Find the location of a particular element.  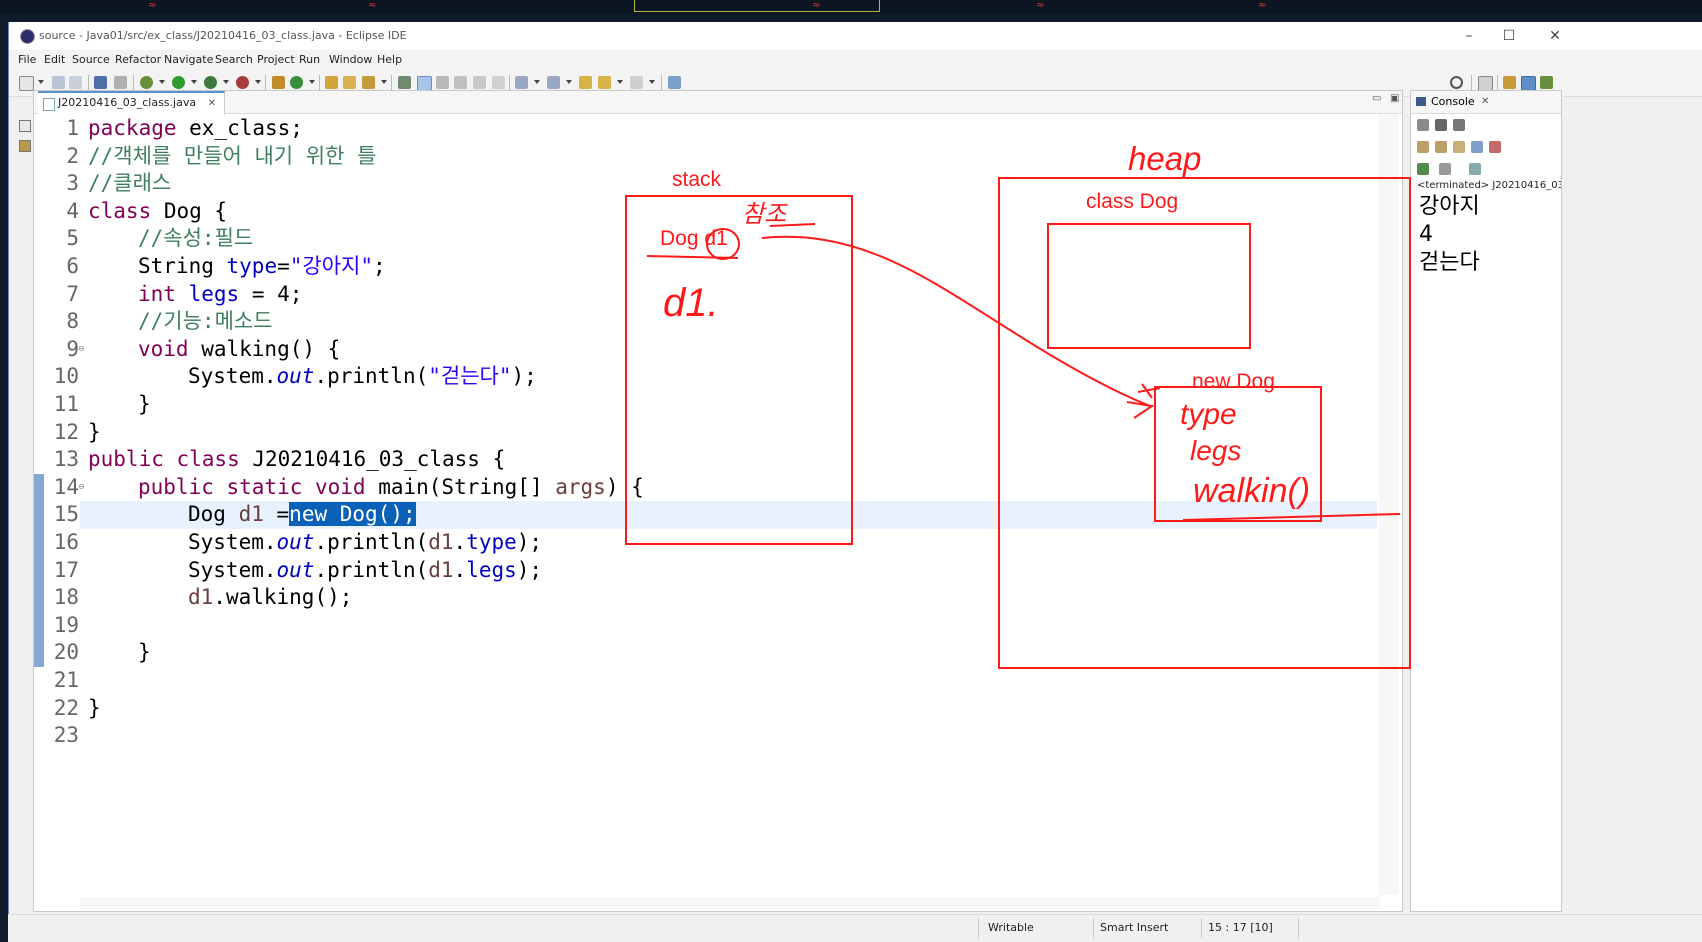

dog-d1-label: Dog d1 is located at coordinates (694, 238).